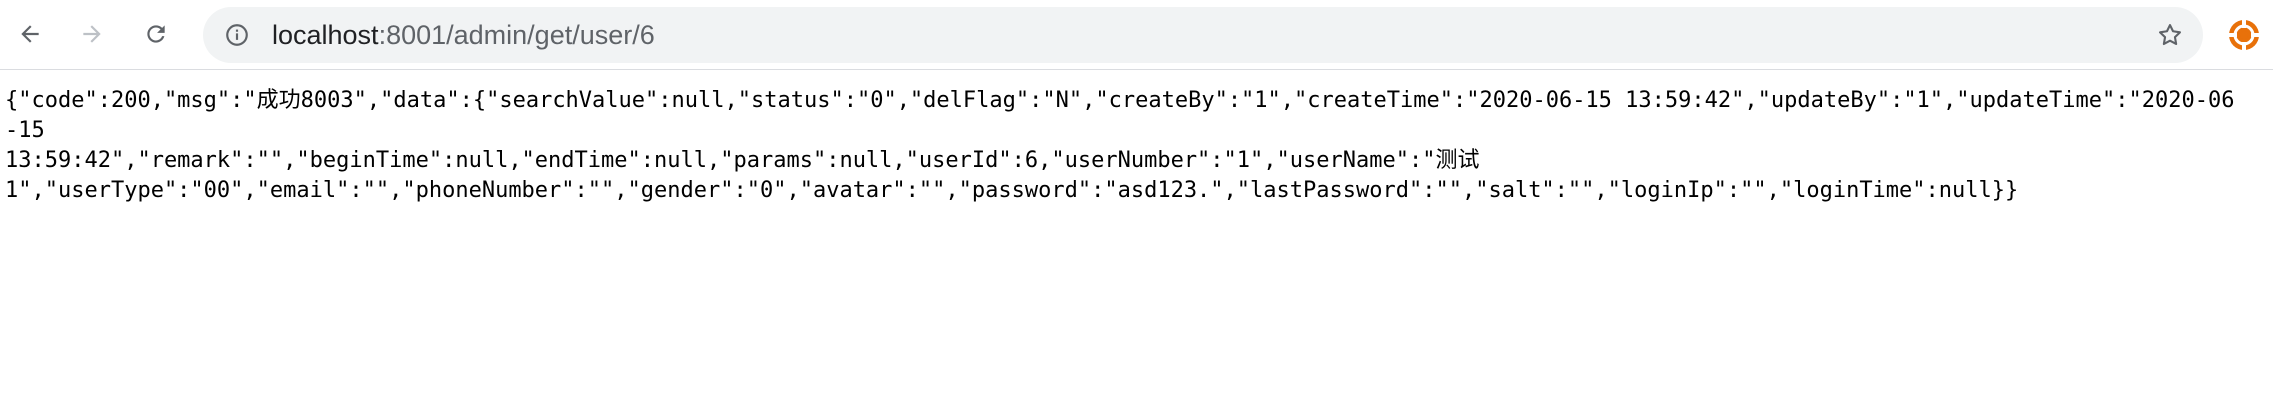 Image resolution: width=2273 pixels, height=404 pixels. I want to click on address-bar: localhost:8001/admin/get/user/6, so click(1203, 35).